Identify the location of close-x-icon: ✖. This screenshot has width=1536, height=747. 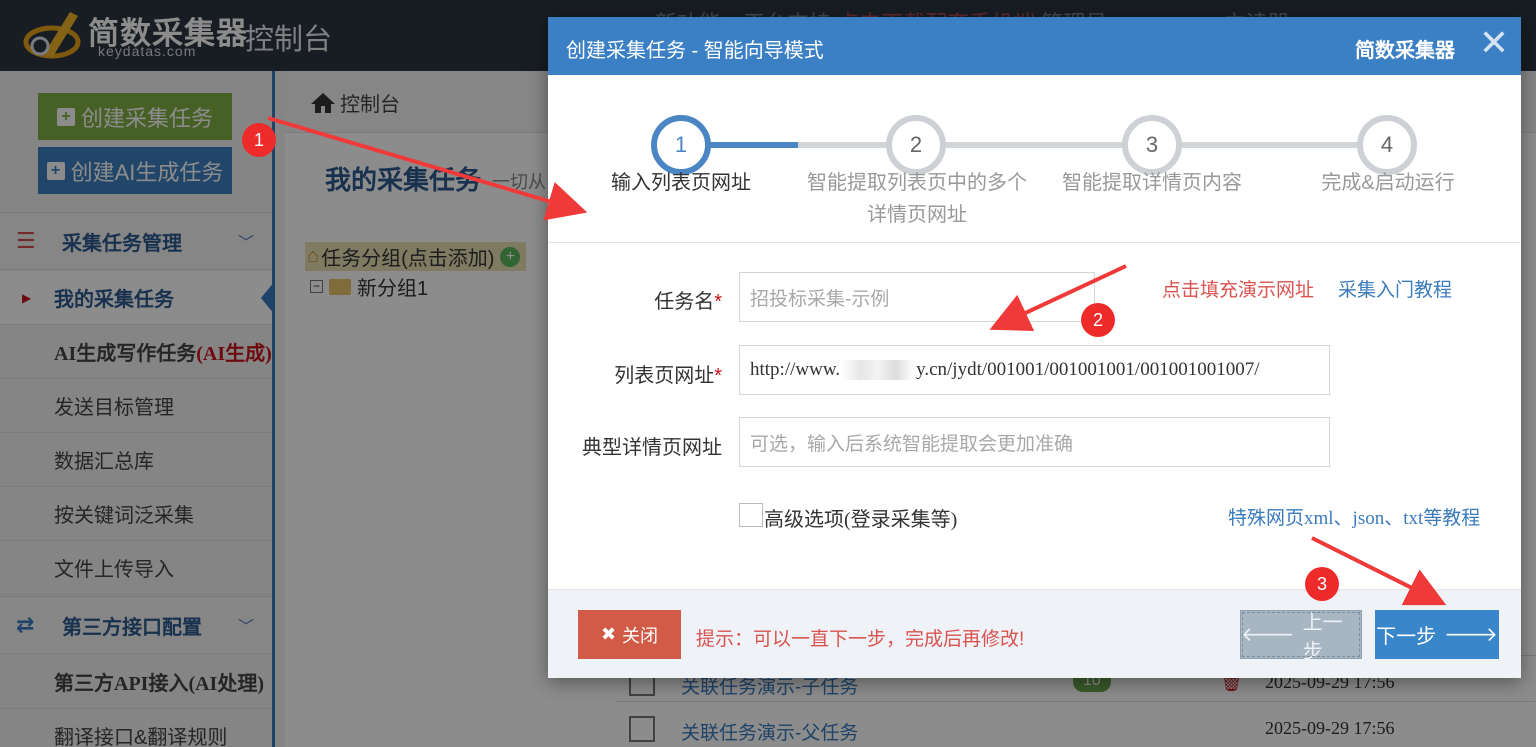
(608, 634).